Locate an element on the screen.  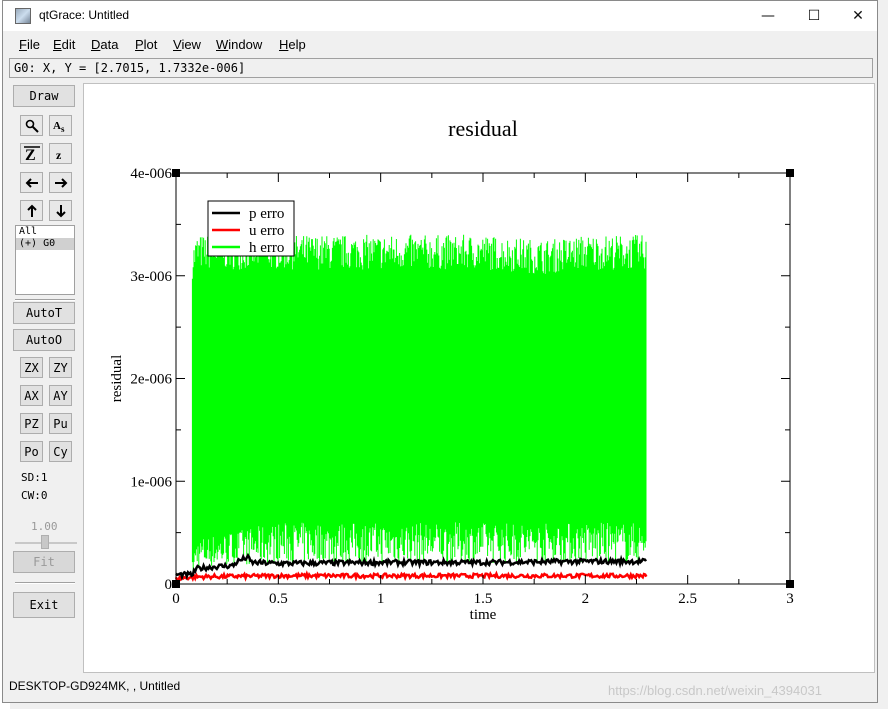
menu-edit: Edit is located at coordinates (64, 44).